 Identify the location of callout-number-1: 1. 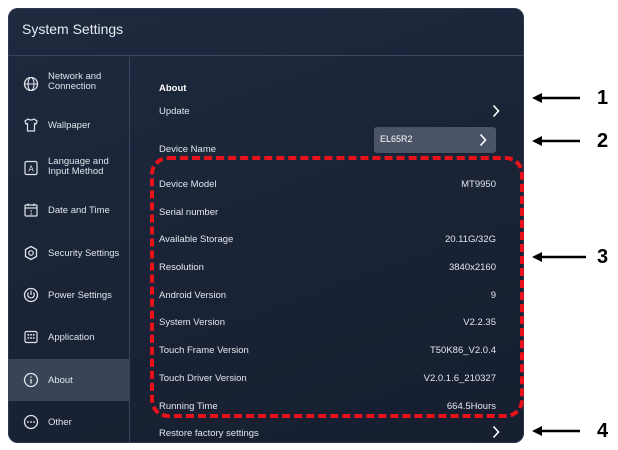
(603, 98).